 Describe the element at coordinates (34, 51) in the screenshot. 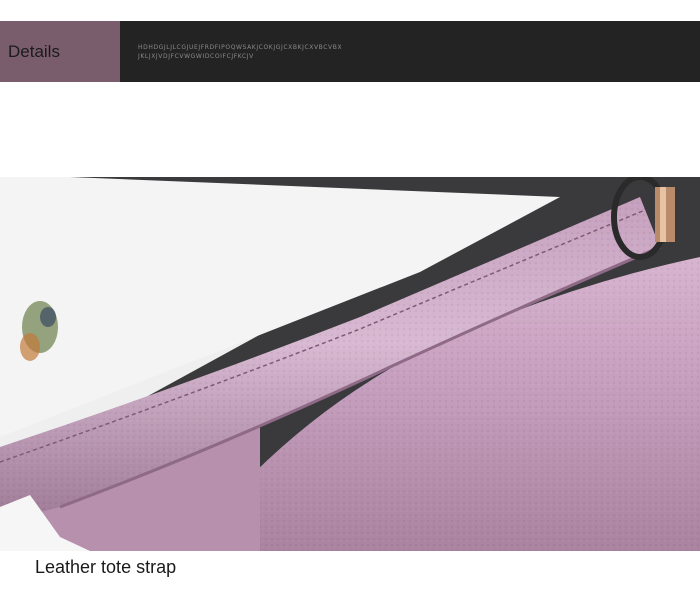

I see `details-title: Details` at that location.